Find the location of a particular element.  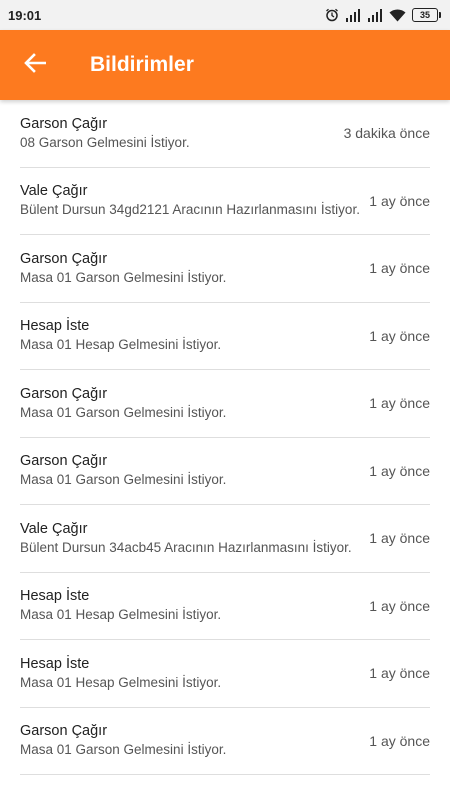

notification-time: 3 dakika önce is located at coordinates (386, 133).